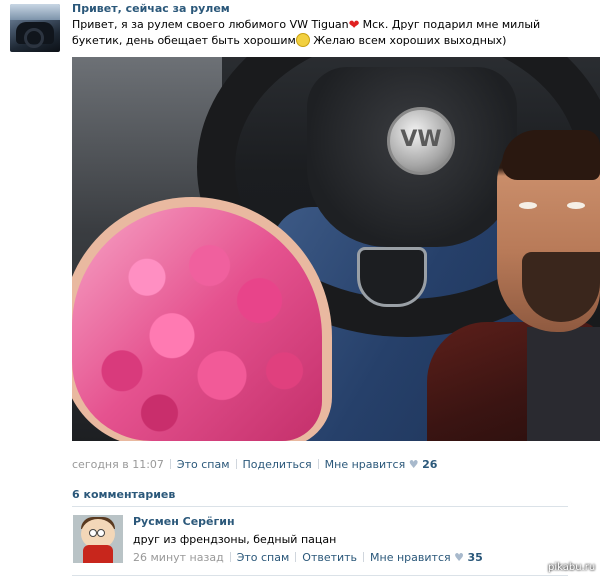  Describe the element at coordinates (410, 557) in the screenshot. I see `comment-like-link: Мне нравится` at that location.